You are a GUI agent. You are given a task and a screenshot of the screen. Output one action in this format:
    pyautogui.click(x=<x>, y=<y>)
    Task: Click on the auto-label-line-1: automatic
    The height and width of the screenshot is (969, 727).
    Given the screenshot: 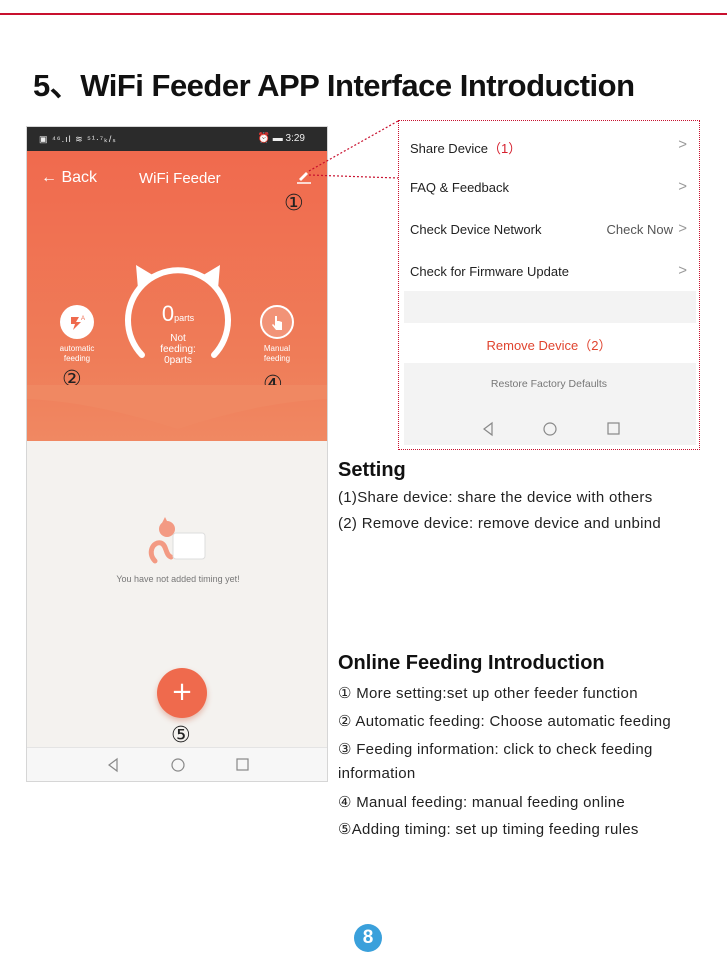 What is the action you would take?
    pyautogui.click(x=77, y=348)
    